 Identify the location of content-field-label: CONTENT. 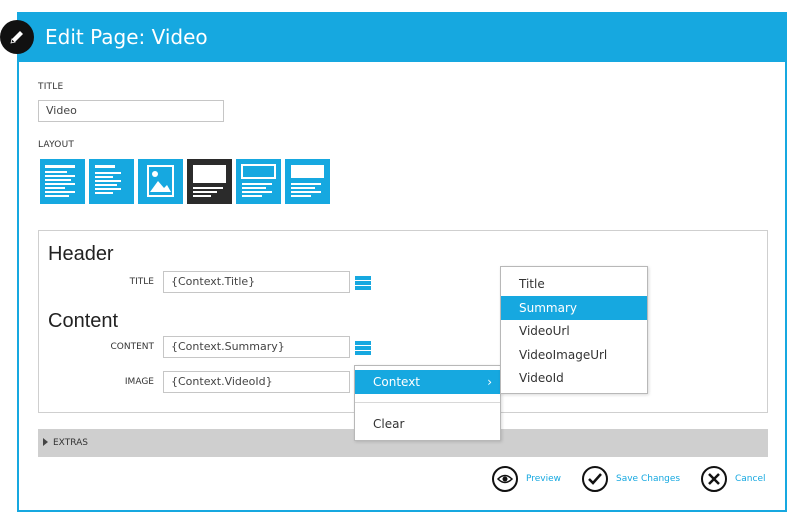
(132, 347).